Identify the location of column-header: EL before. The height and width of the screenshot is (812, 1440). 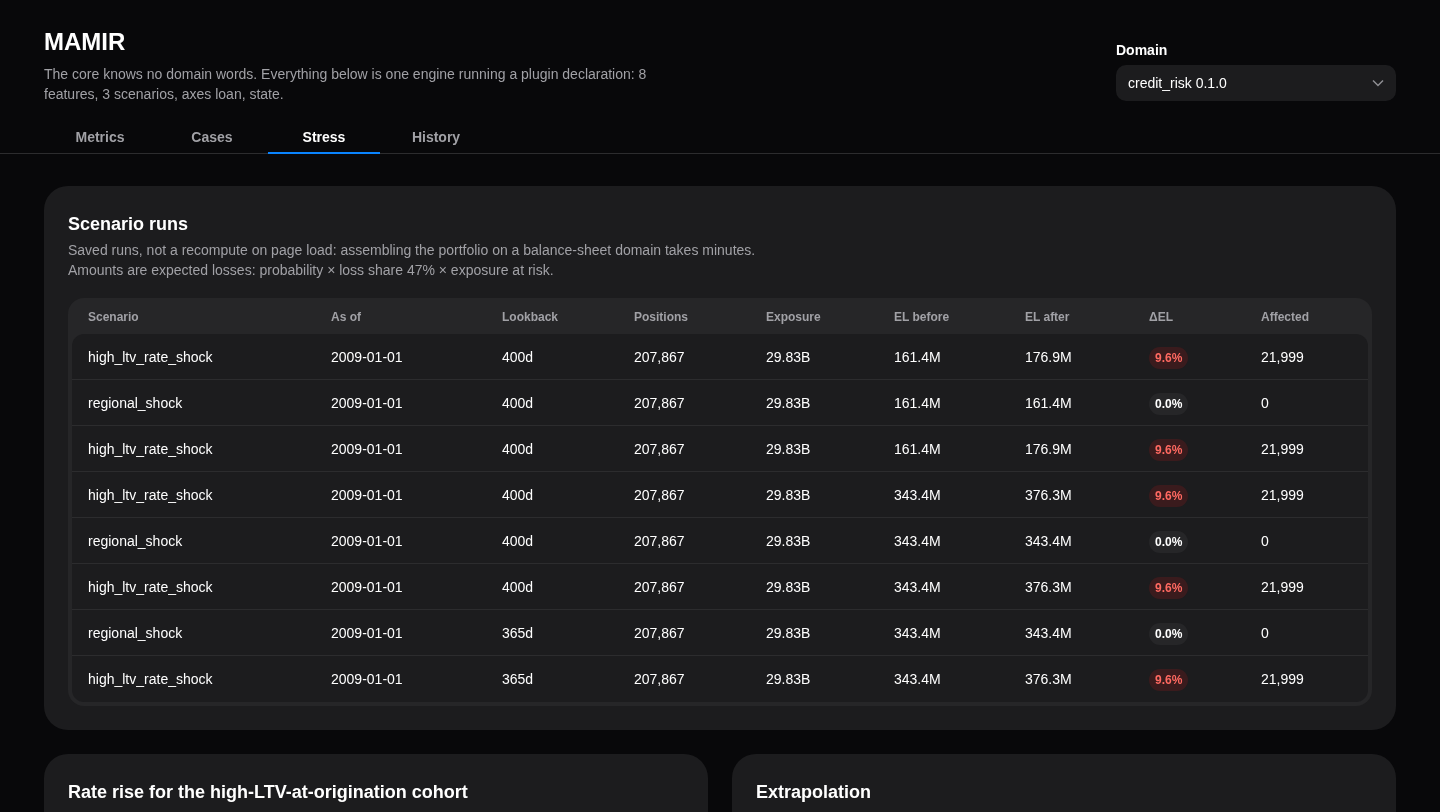
(922, 317).